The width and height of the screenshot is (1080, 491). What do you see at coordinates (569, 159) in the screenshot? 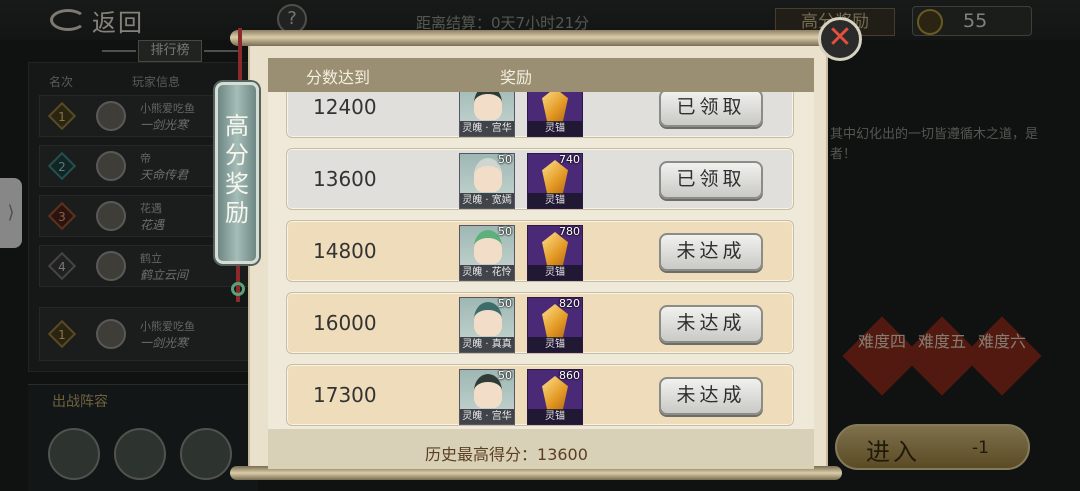
I see `item-count: 740` at bounding box center [569, 159].